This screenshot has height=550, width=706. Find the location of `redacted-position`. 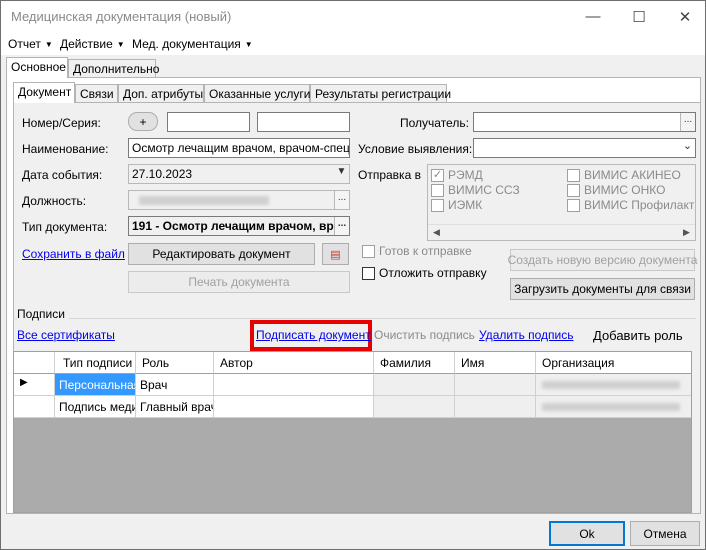

redacted-position is located at coordinates (204, 200).